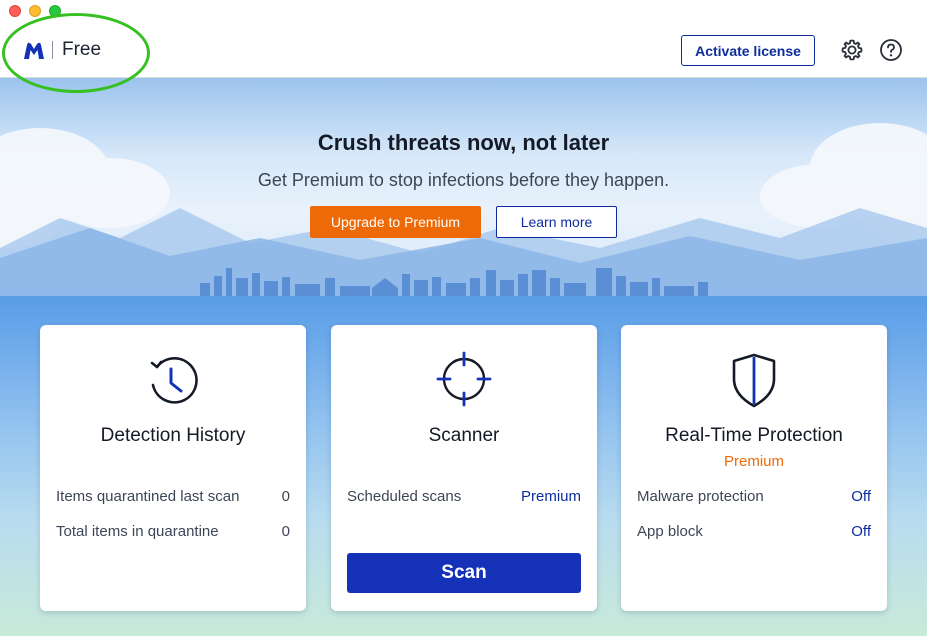 The width and height of the screenshot is (927, 636). Describe the element at coordinates (861, 498) in the screenshot. I see `malware-protection-status: Off` at that location.